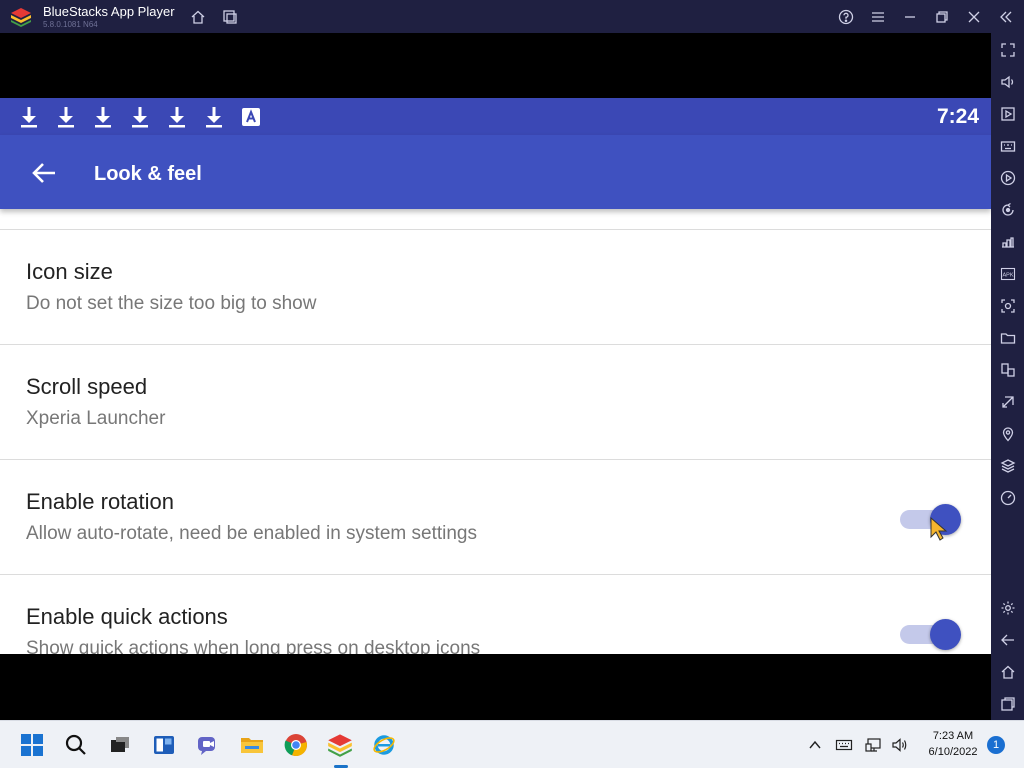 Image resolution: width=1024 pixels, height=768 pixels. What do you see at coordinates (1007, 401) in the screenshot?
I see `eco-mode-icon` at bounding box center [1007, 401].